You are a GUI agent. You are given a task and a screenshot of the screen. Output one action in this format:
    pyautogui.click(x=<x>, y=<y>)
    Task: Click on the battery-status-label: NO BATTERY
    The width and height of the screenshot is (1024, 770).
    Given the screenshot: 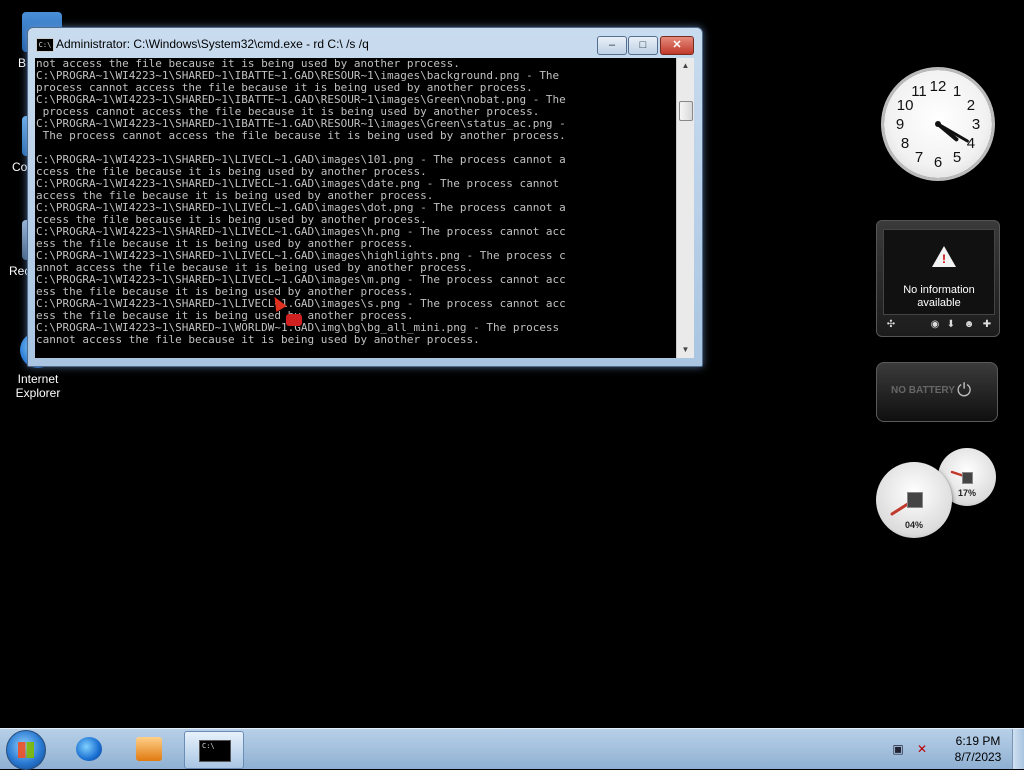 What is the action you would take?
    pyautogui.click(x=923, y=390)
    